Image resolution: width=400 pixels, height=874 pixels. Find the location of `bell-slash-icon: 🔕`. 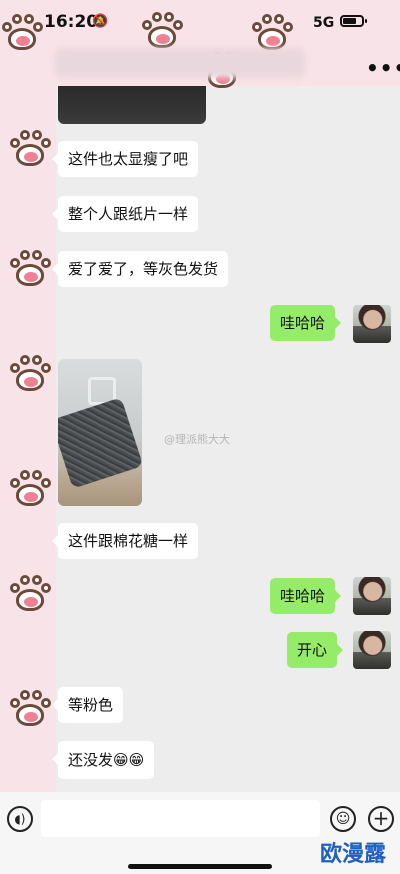

bell-slash-icon: 🔕 is located at coordinates (100, 21).